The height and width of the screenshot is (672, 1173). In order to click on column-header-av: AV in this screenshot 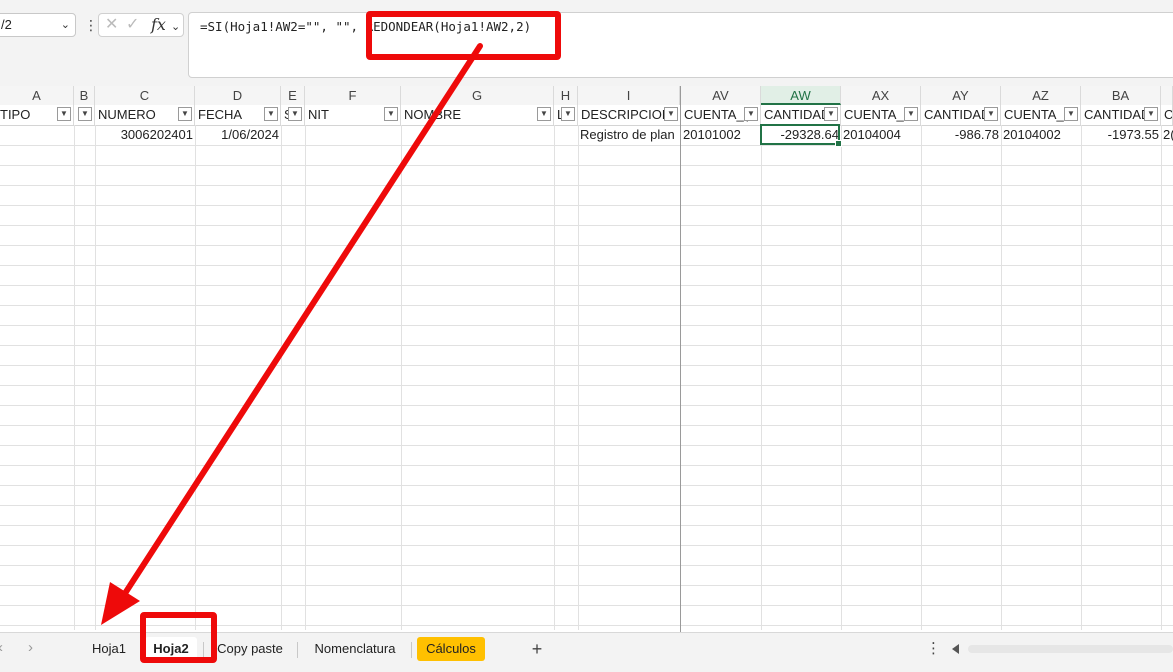, I will do `click(721, 95)`.